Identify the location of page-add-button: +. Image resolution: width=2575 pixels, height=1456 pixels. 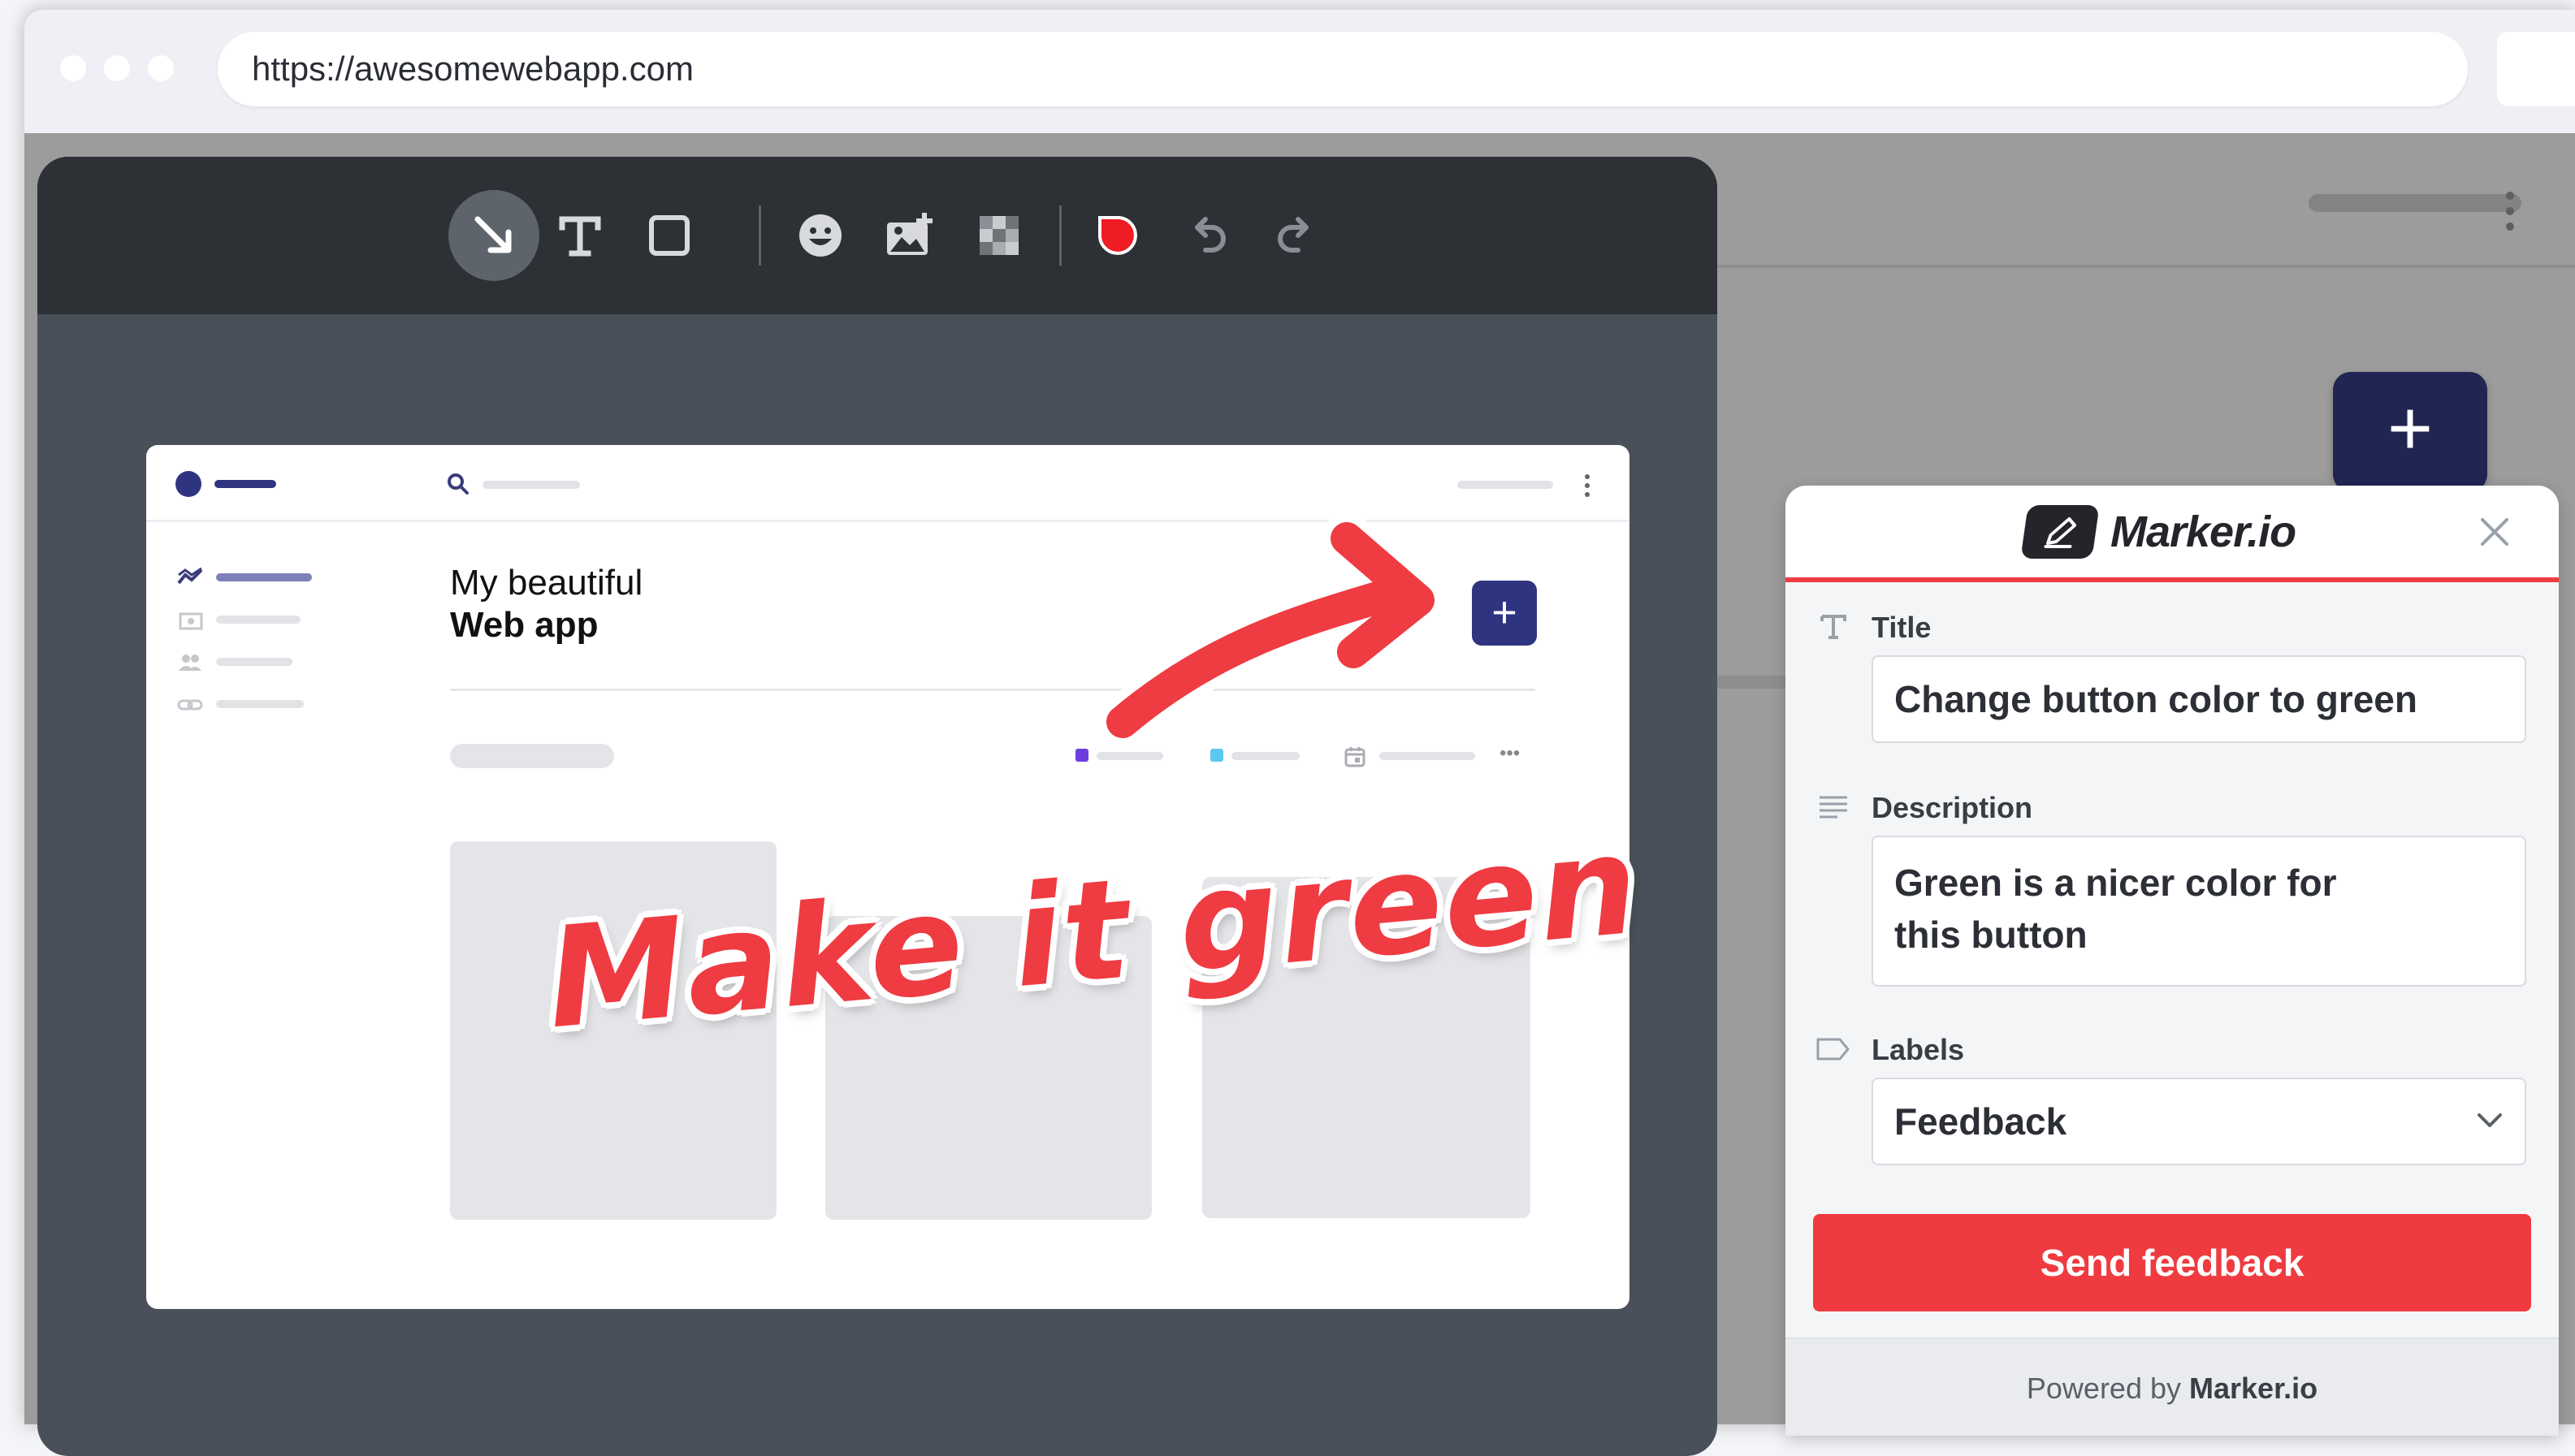
(2410, 432).